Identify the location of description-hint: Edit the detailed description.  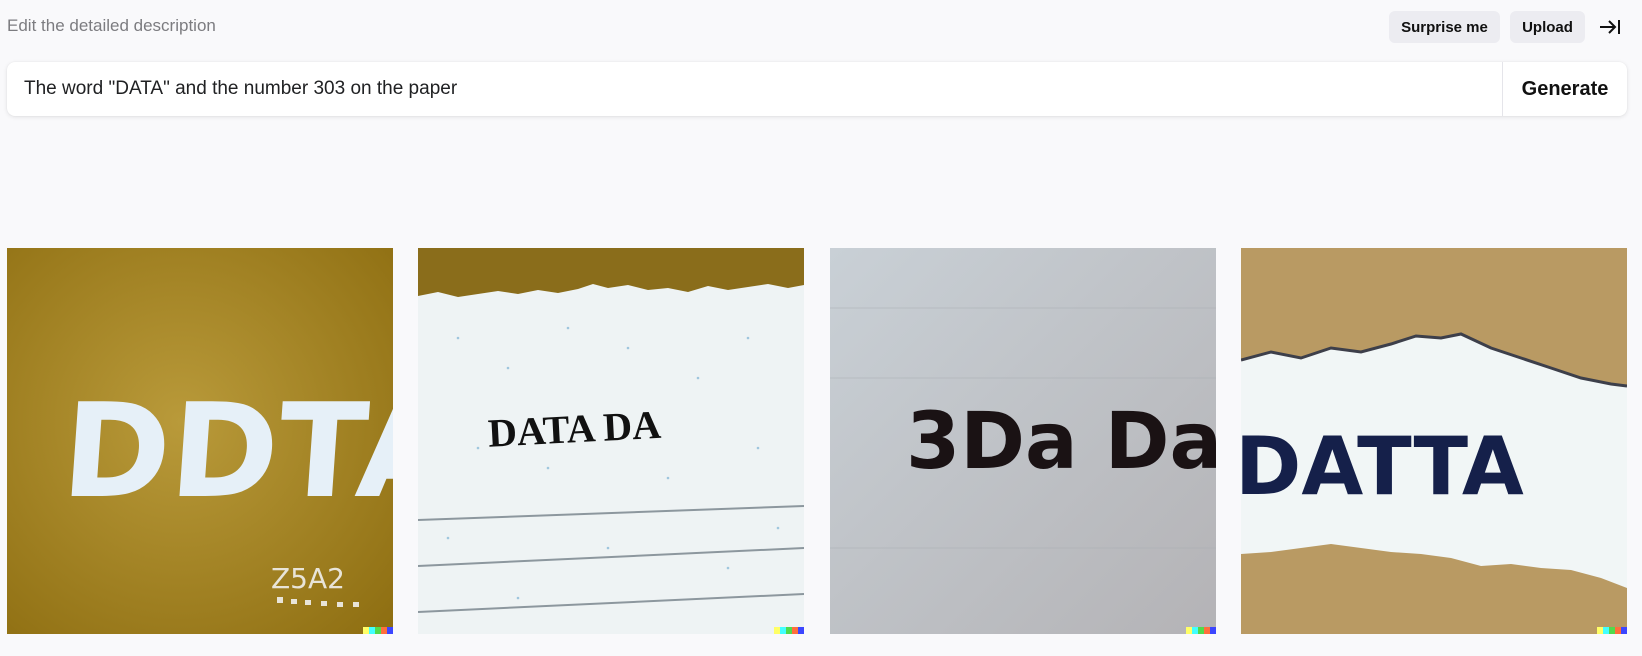
(111, 25).